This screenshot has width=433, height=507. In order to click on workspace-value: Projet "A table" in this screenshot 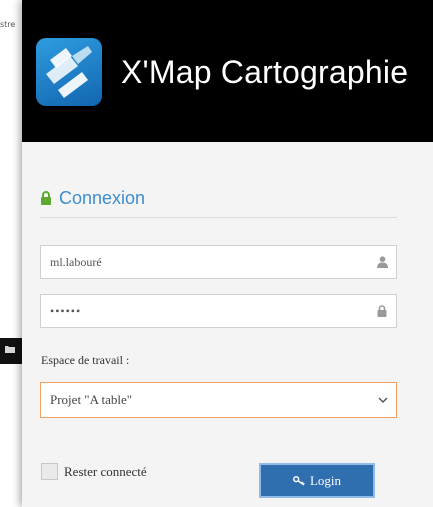, I will do `click(91, 399)`.